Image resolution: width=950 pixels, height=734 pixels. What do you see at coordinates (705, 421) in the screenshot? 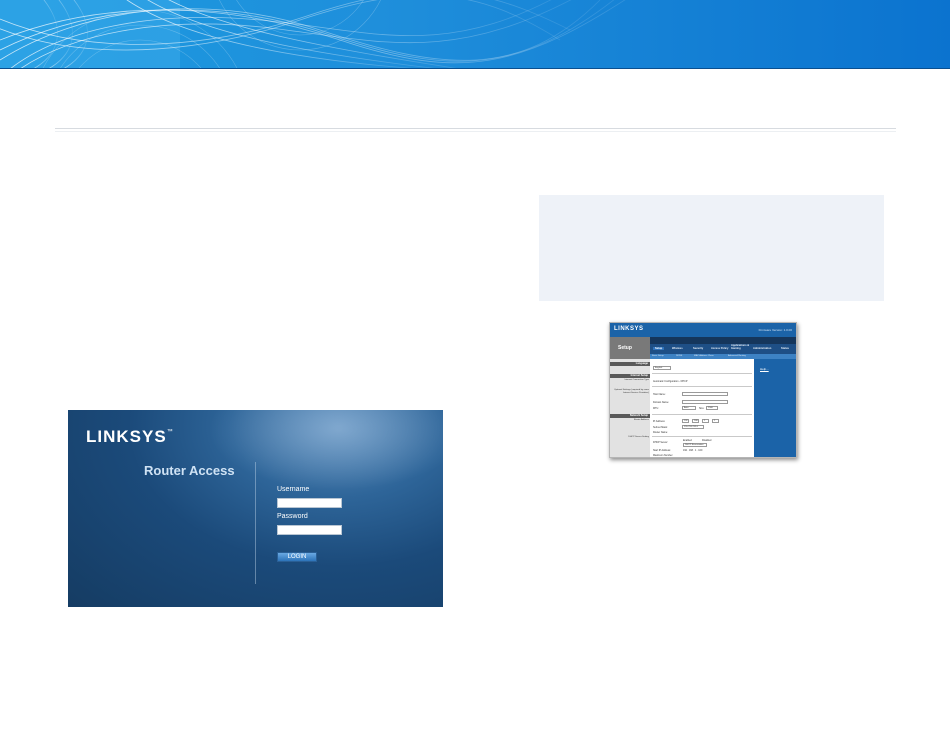
I see `ip-octet-3: 1` at bounding box center [705, 421].